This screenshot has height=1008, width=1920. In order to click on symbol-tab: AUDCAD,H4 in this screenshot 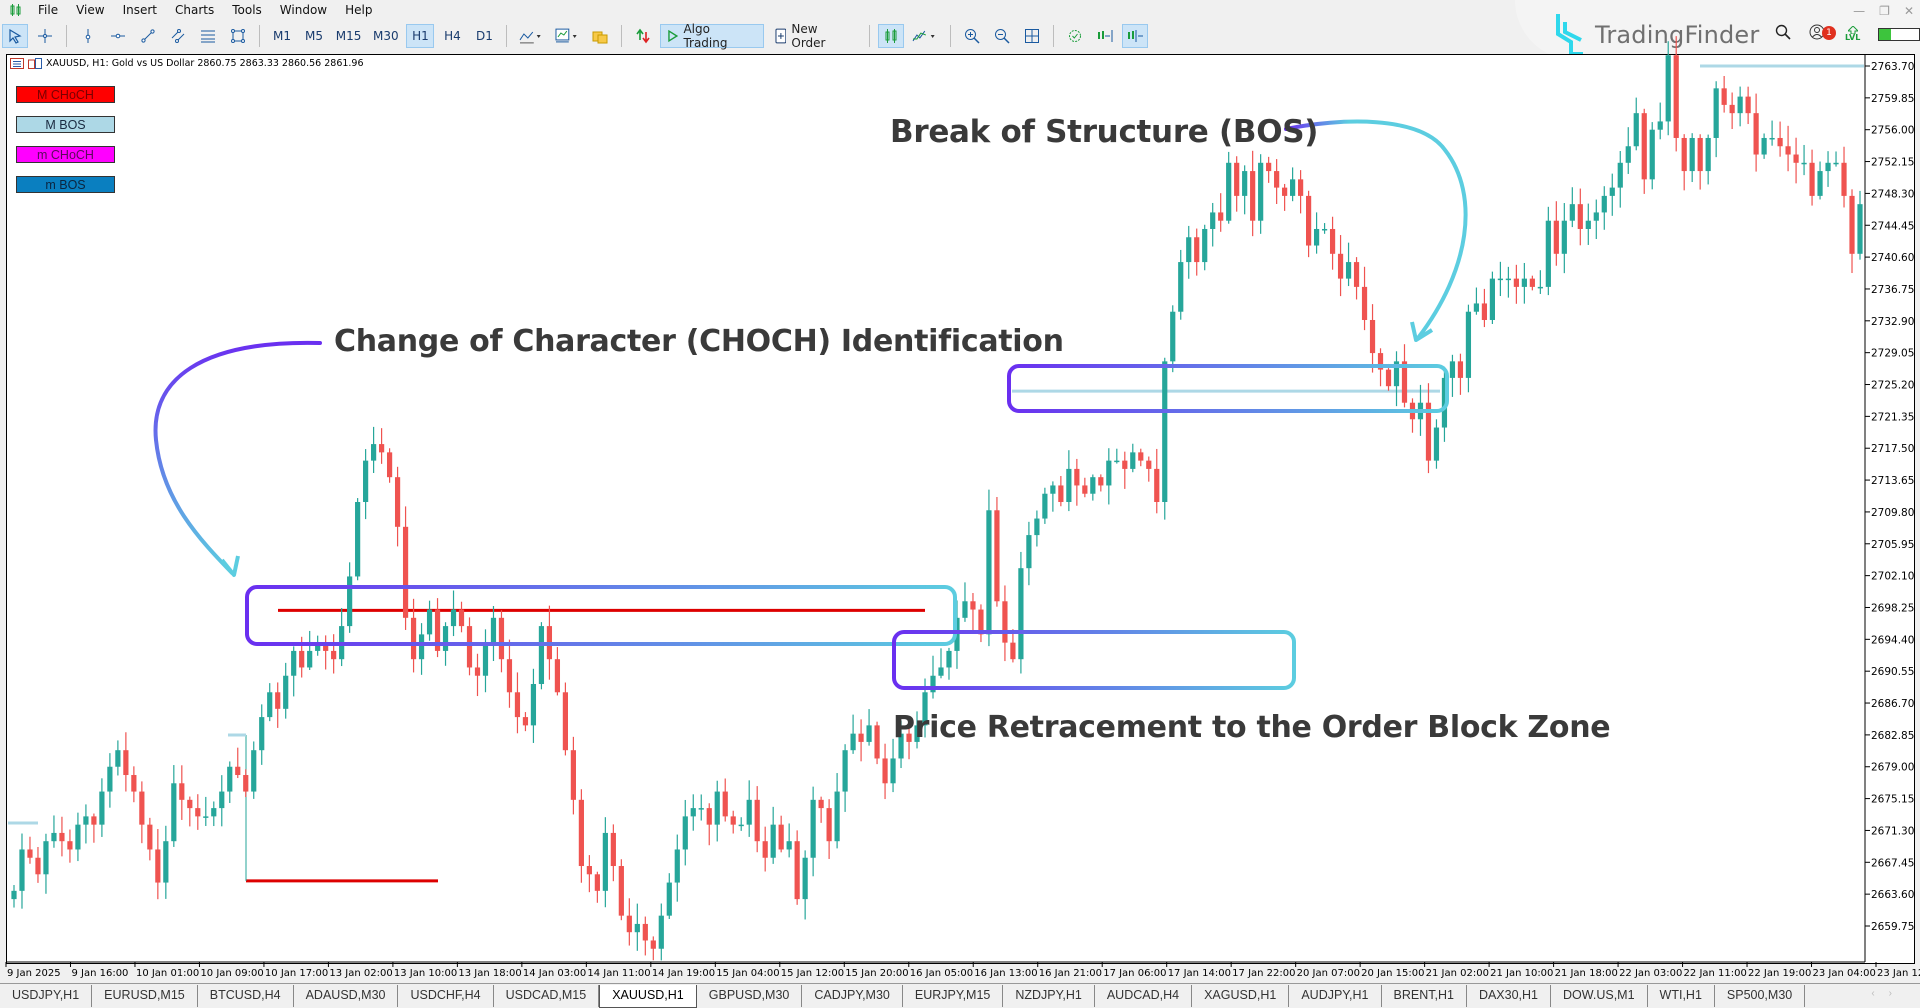, I will do `click(1144, 996)`.